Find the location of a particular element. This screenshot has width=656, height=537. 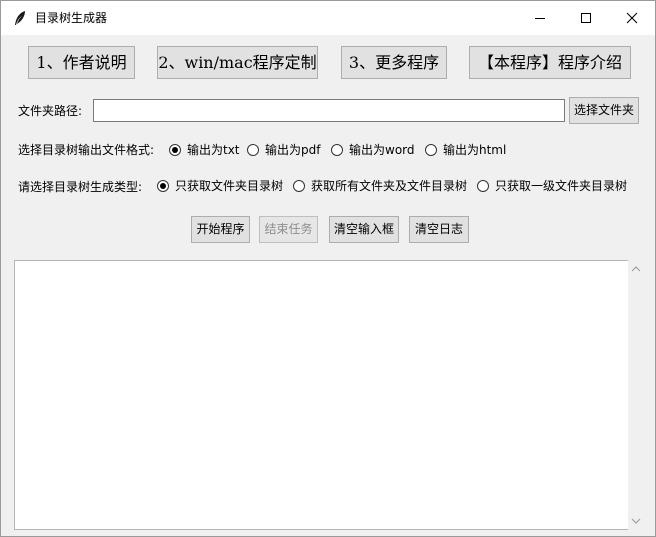

log-scrollbar is located at coordinates (636, 395).